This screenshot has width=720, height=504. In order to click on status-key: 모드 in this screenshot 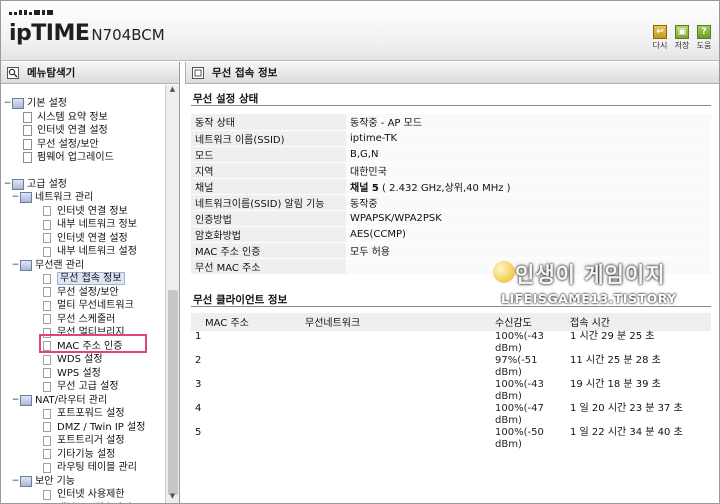, I will do `click(268, 154)`.